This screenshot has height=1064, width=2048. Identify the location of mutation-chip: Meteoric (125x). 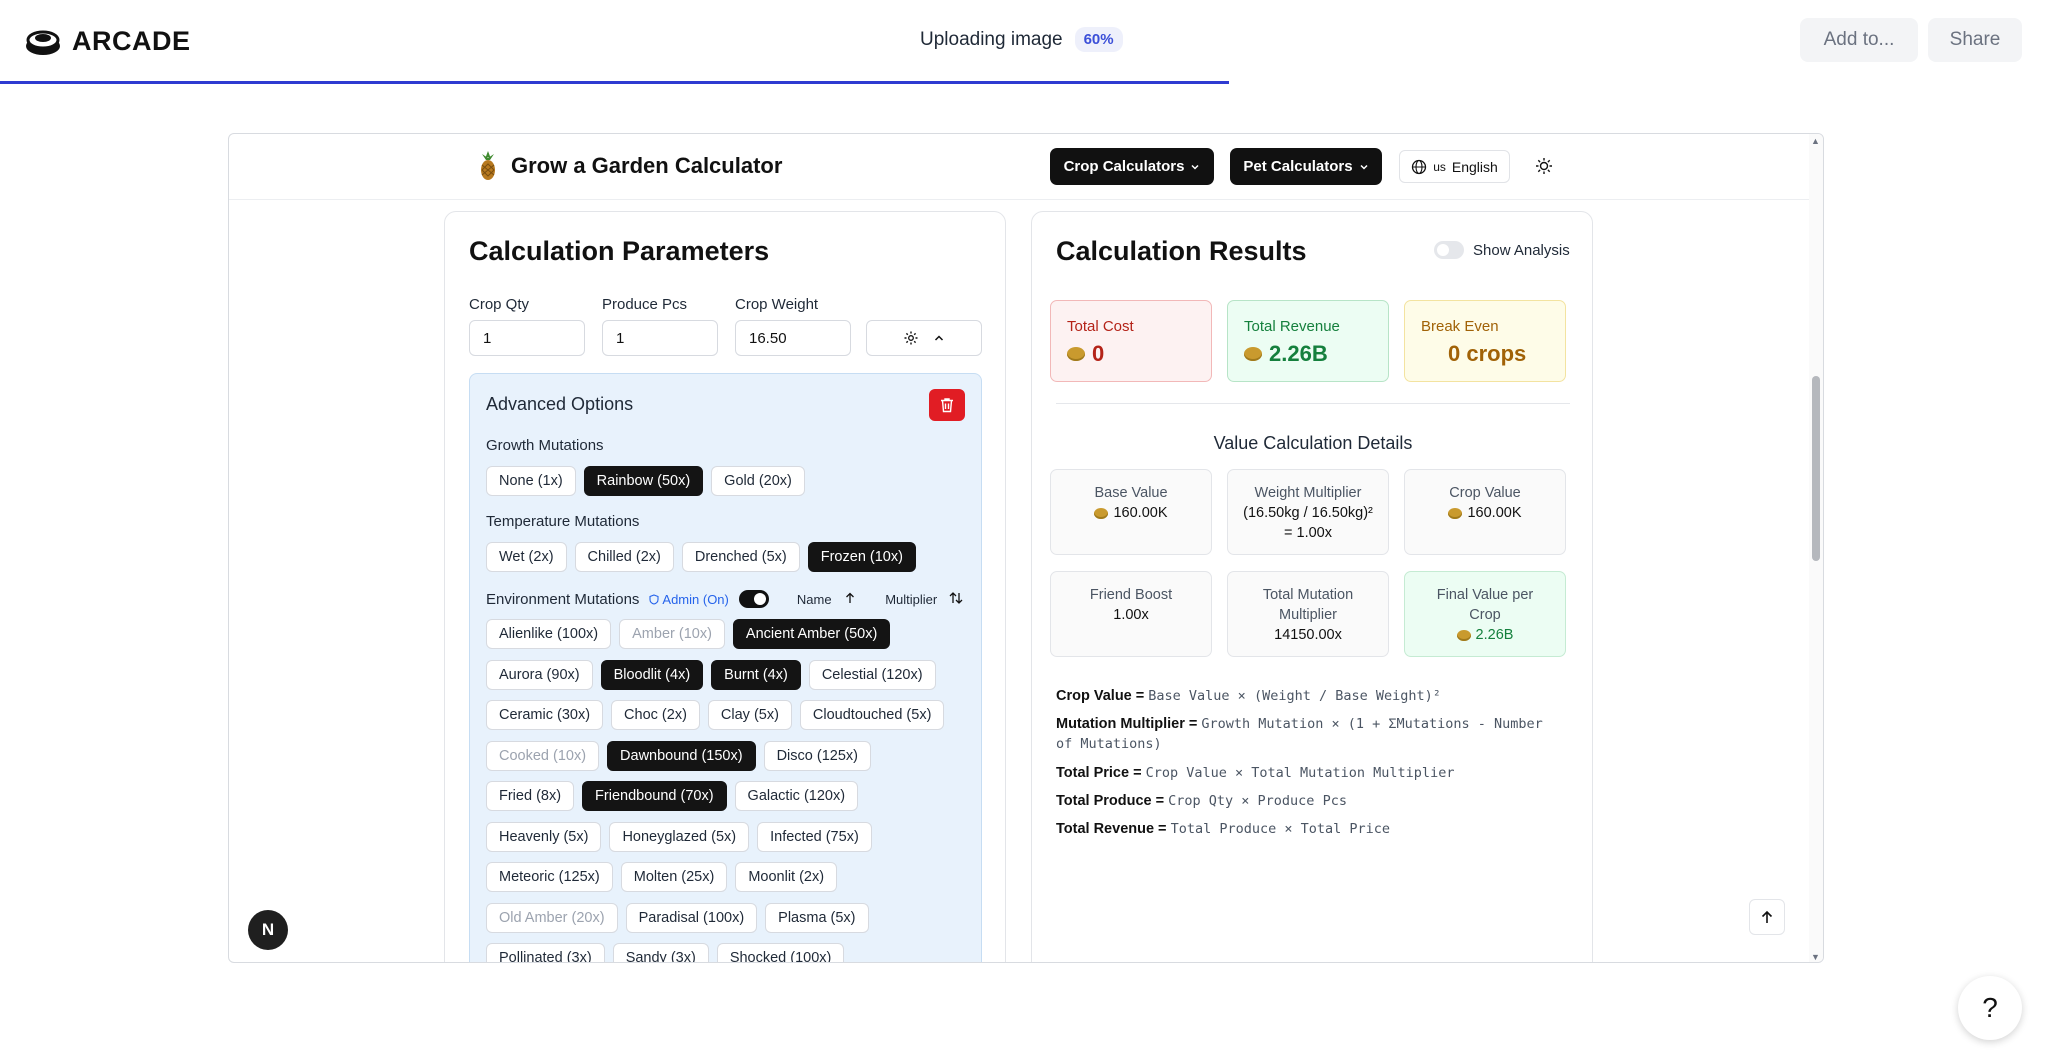
(549, 877).